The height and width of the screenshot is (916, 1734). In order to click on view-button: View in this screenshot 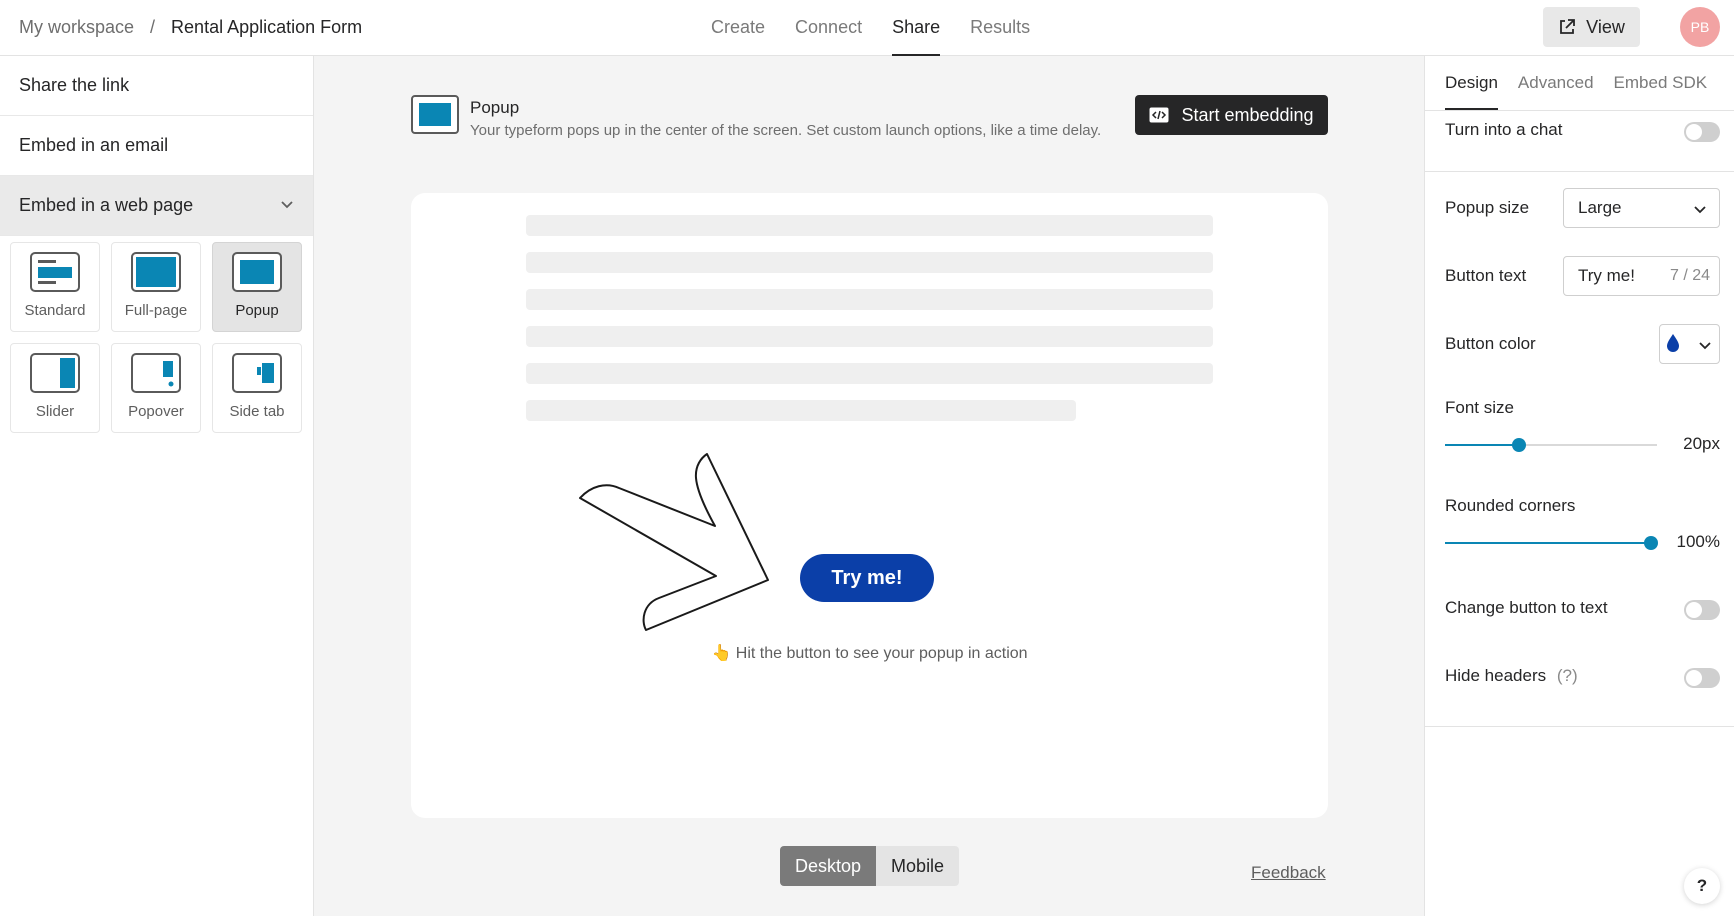, I will do `click(1591, 27)`.